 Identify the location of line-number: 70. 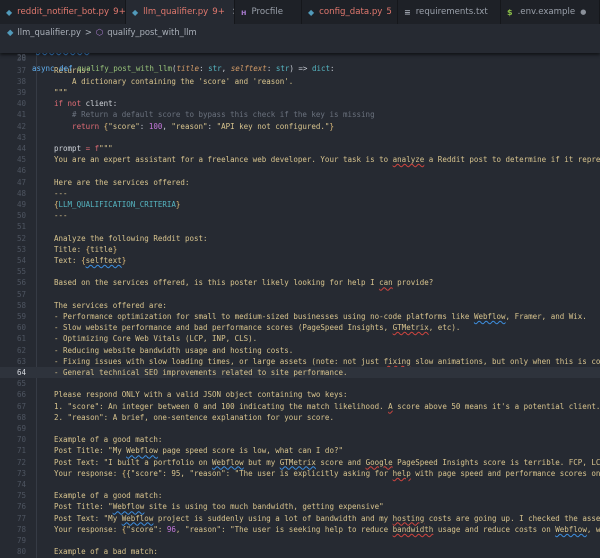
(21, 440).